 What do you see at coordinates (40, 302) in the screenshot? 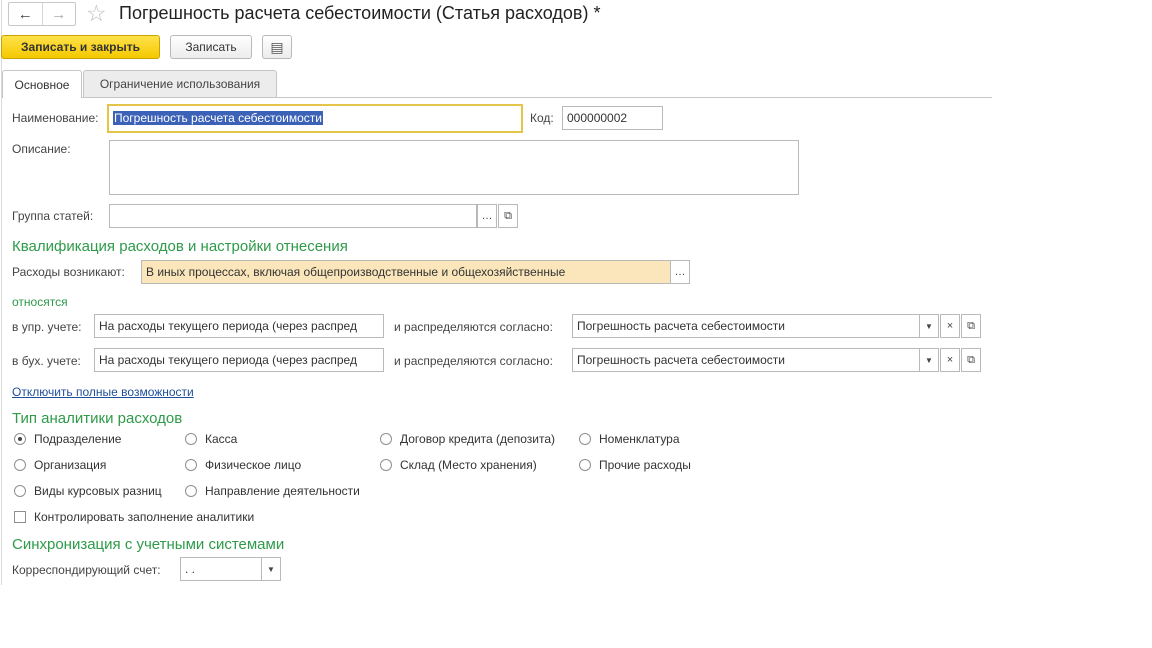
I see `relates-label: относятся` at bounding box center [40, 302].